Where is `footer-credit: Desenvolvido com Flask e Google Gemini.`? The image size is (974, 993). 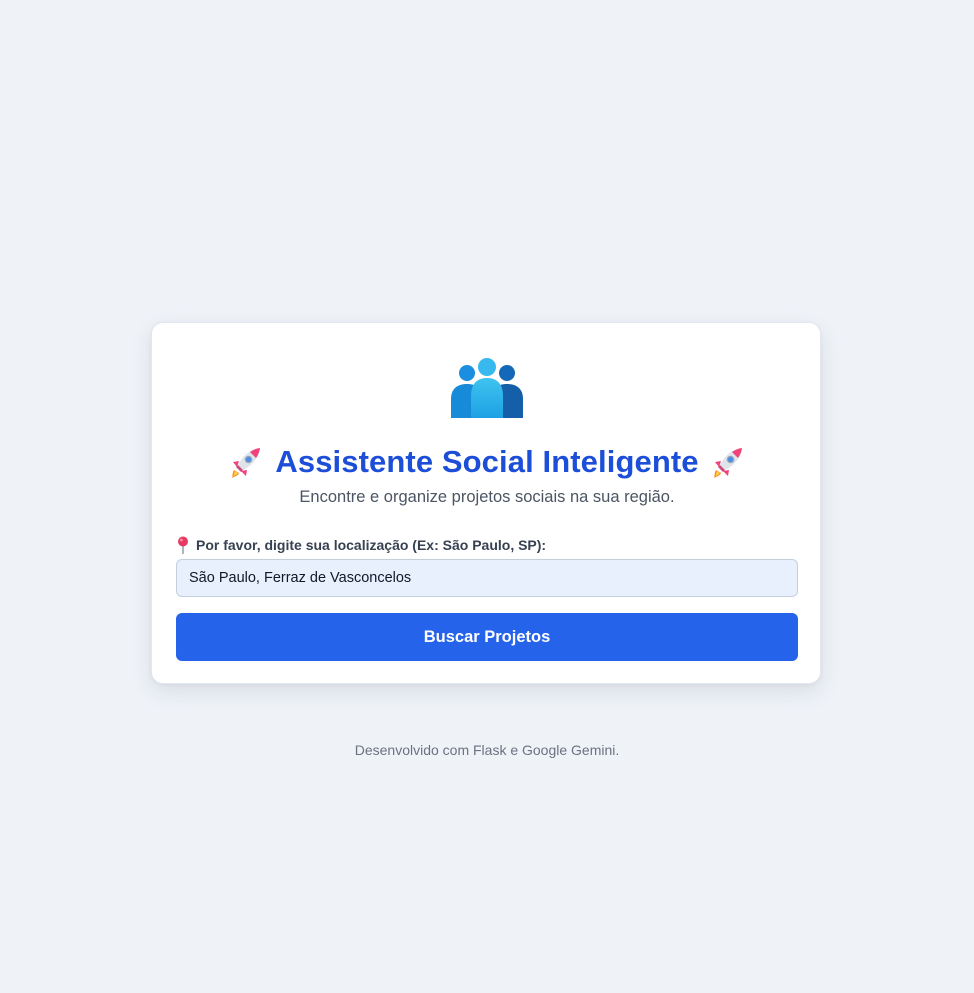
footer-credit: Desenvolvido com Flask e Google Gemini. is located at coordinates (487, 750).